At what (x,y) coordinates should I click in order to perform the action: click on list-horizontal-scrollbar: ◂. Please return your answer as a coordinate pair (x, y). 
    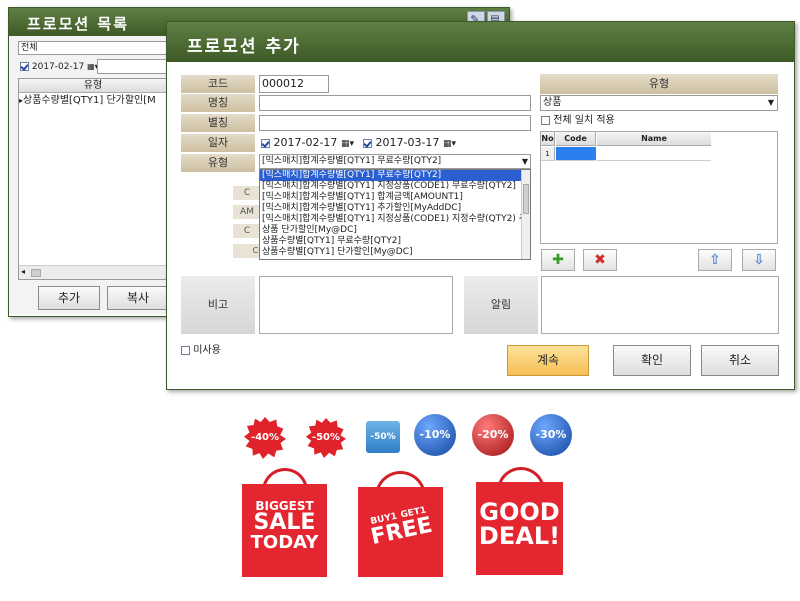
    Looking at the image, I should click on (93, 272).